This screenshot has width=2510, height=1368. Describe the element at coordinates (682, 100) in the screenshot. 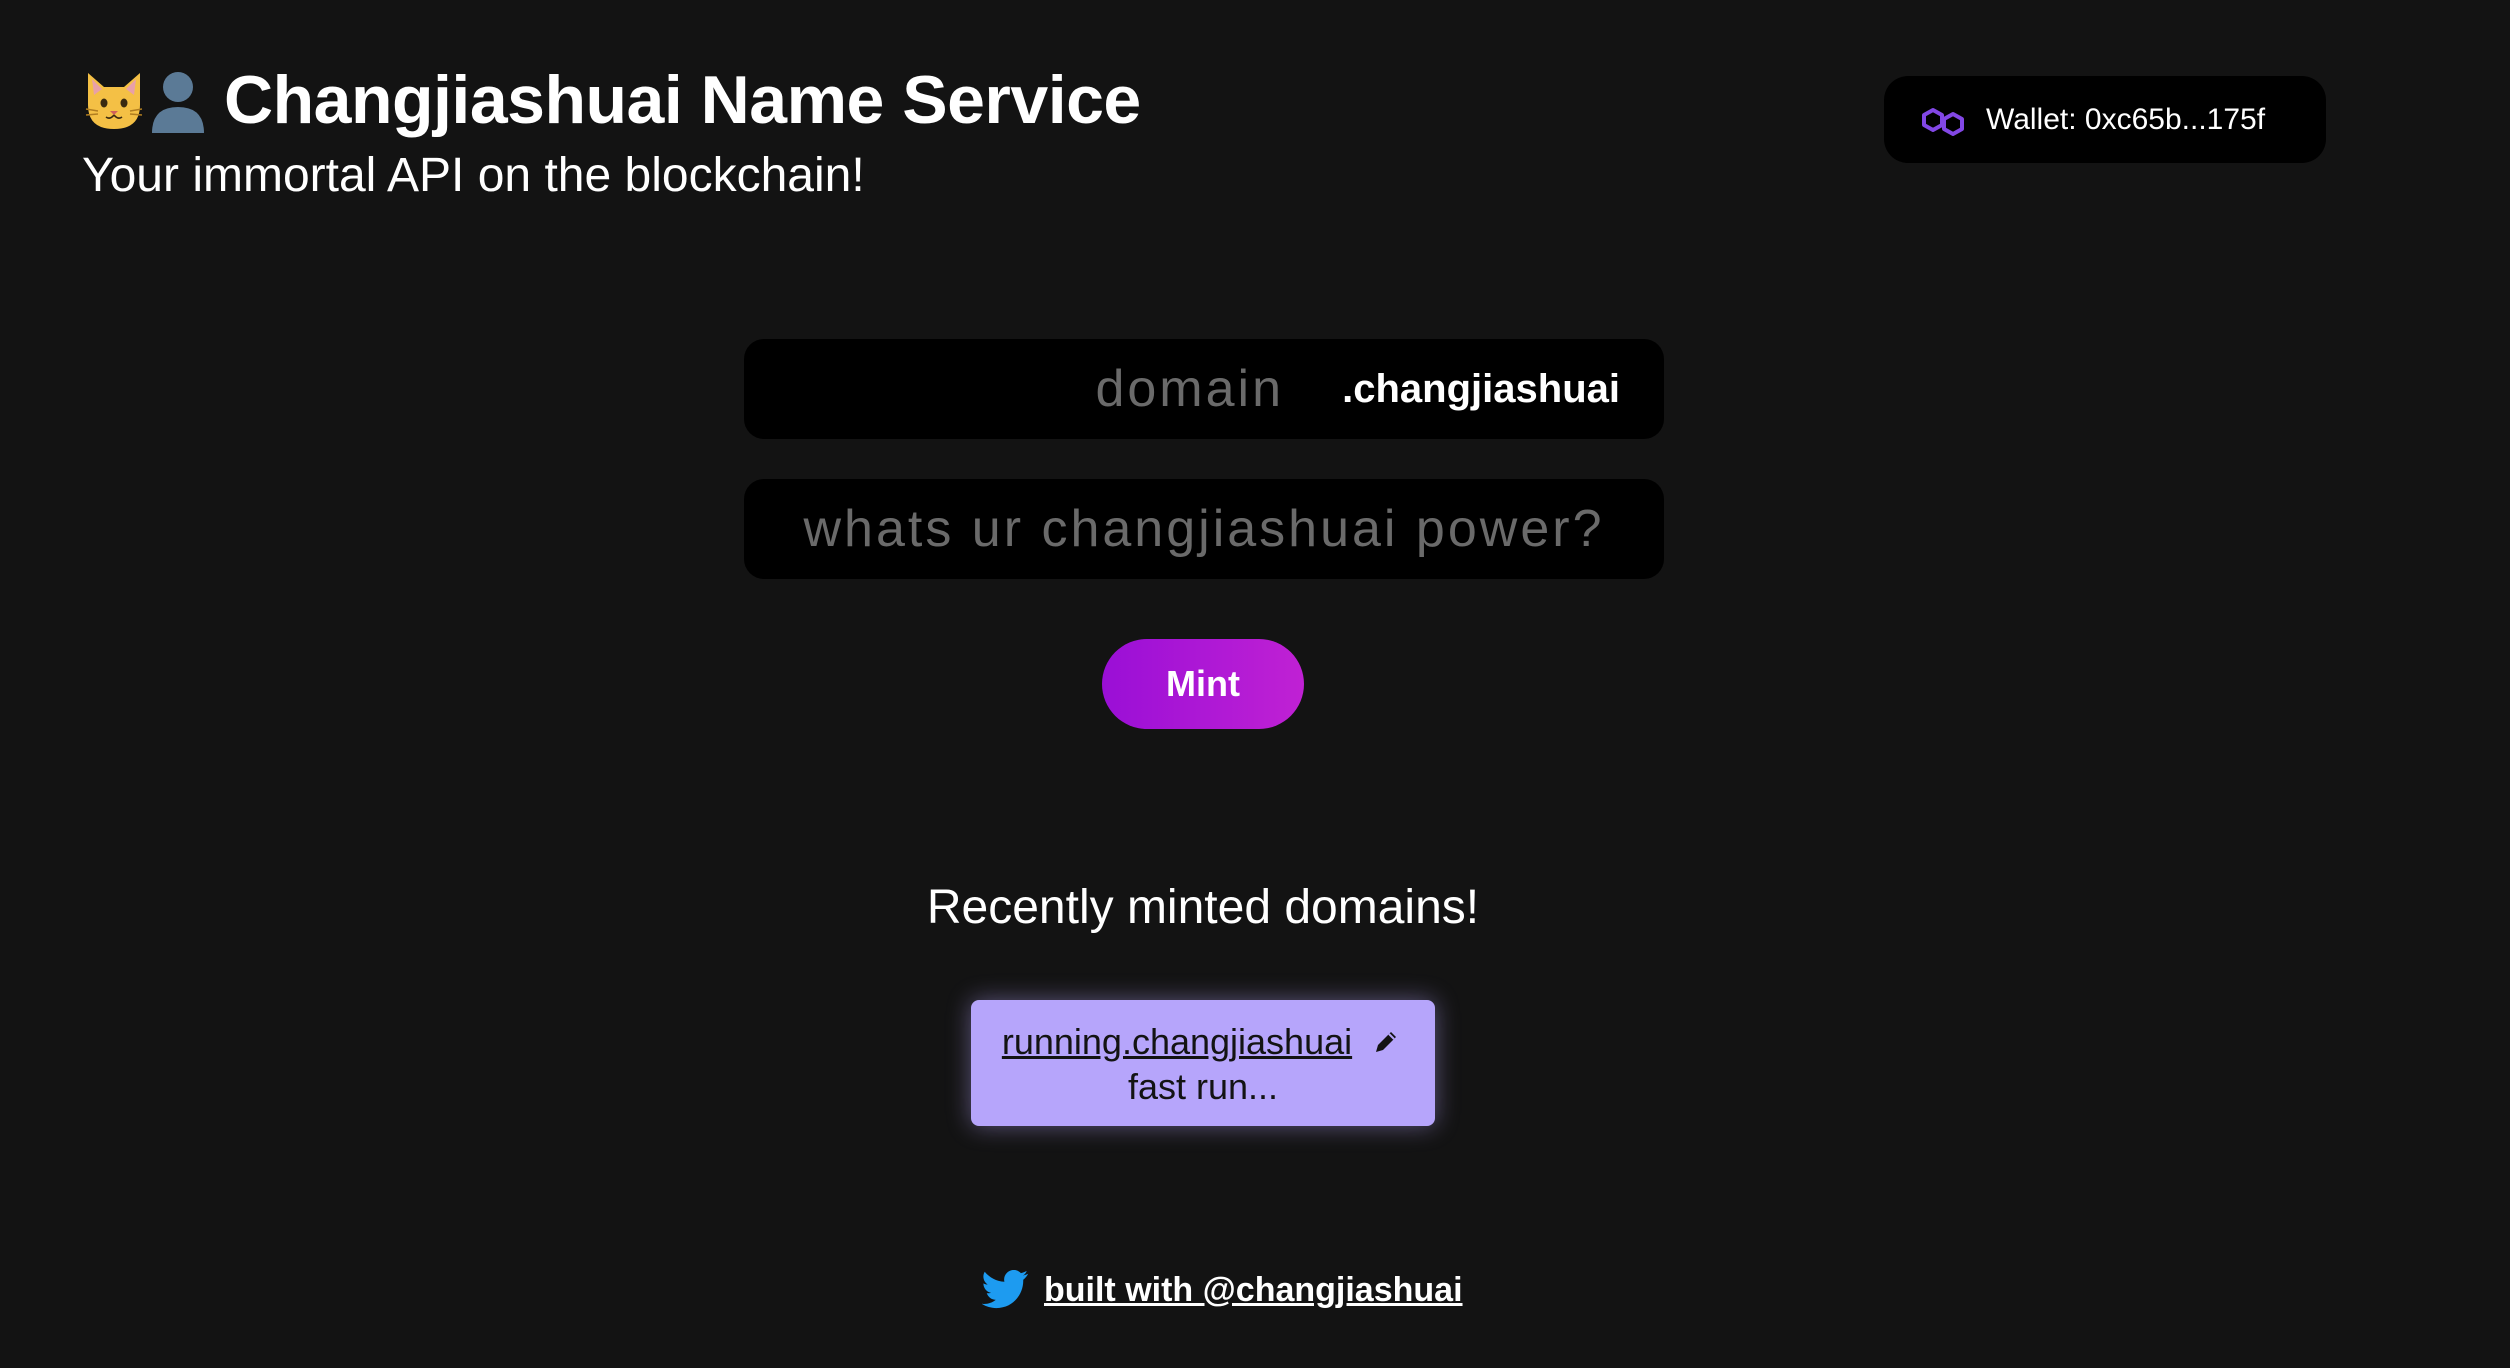

I see `page-title: Changjiashuai Name Service` at that location.